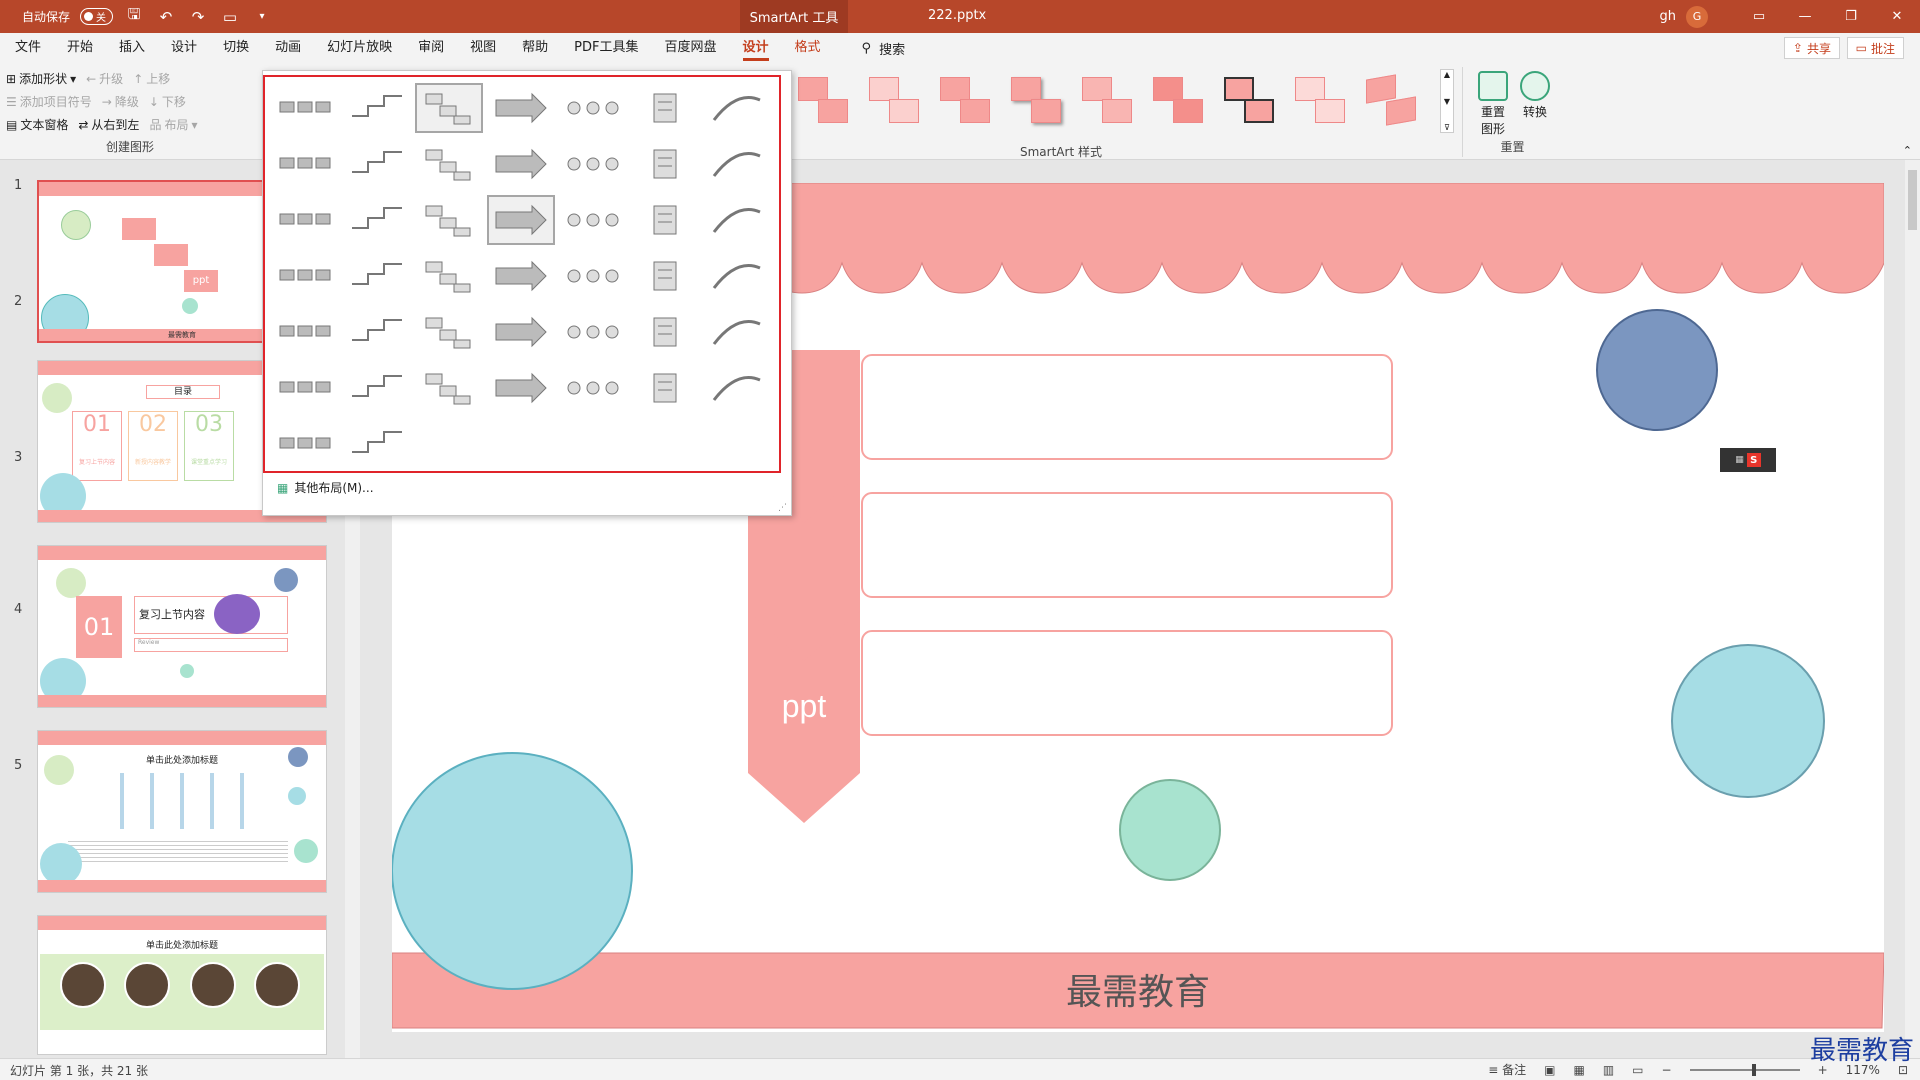  Describe the element at coordinates (1608, 1070) in the screenshot. I see `reading-view-icon: ▥` at that location.